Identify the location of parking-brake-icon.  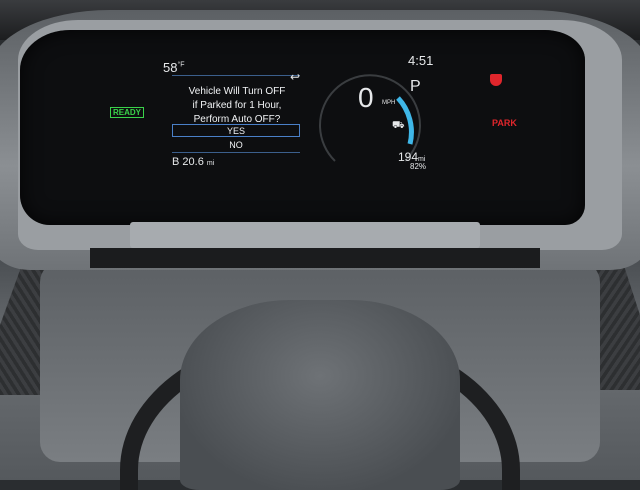
(496, 80).